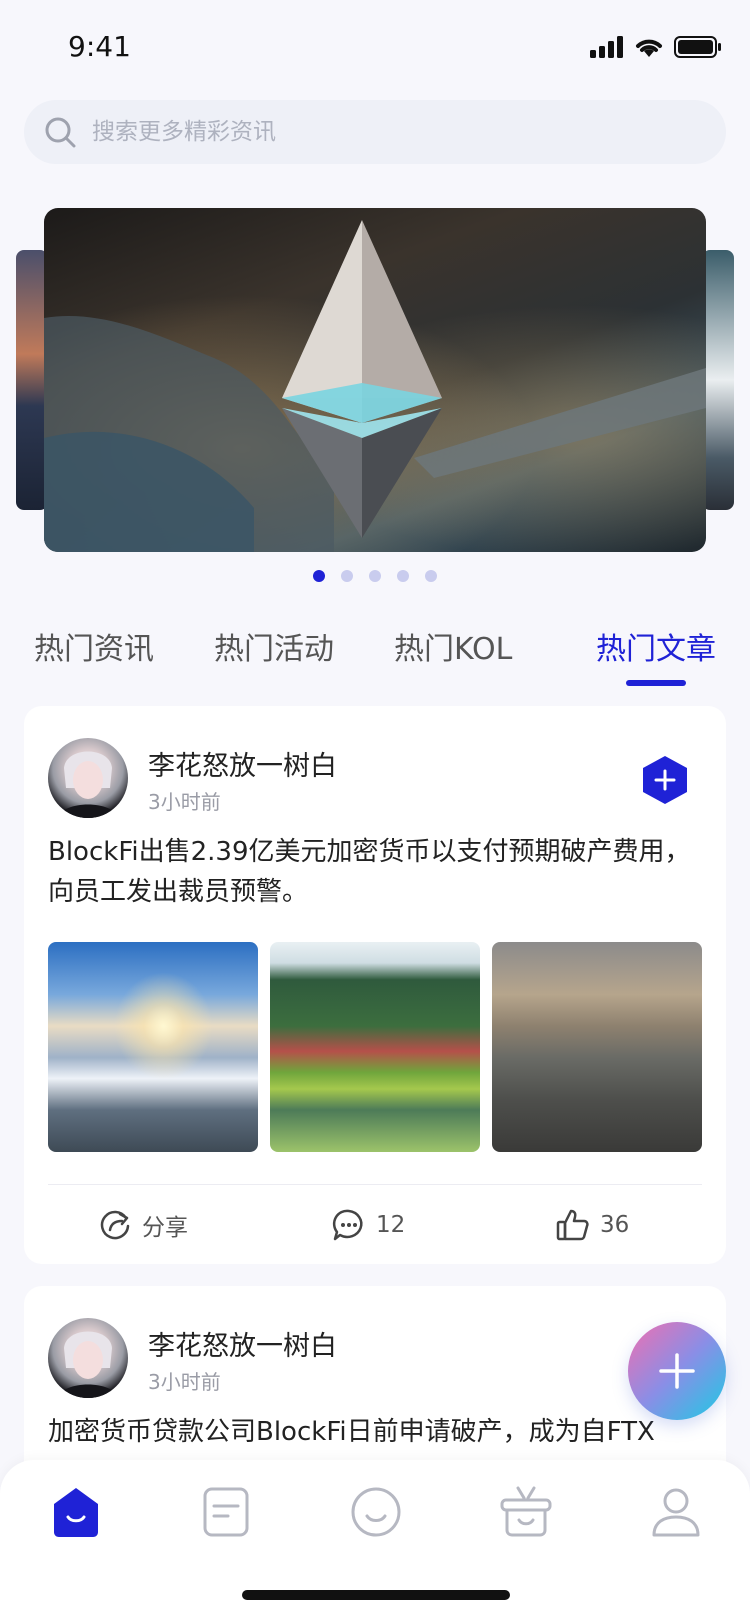  Describe the element at coordinates (60, 132) in the screenshot. I see `search-icon` at that location.